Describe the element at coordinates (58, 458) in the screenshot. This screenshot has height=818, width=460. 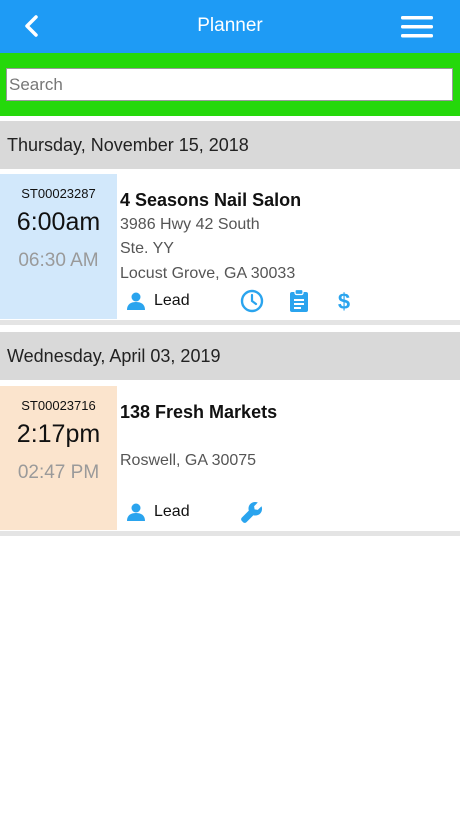
I see `time-block: ST00023716 2:17pm 02:47 PM` at that location.